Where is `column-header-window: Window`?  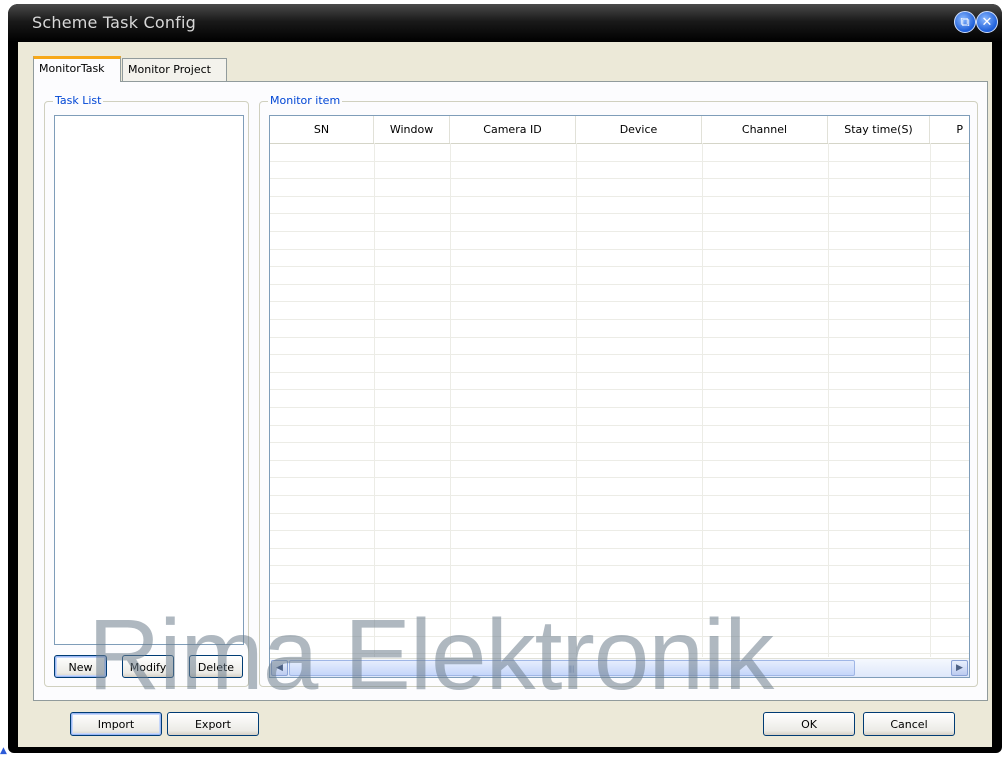
column-header-window: Window is located at coordinates (412, 129).